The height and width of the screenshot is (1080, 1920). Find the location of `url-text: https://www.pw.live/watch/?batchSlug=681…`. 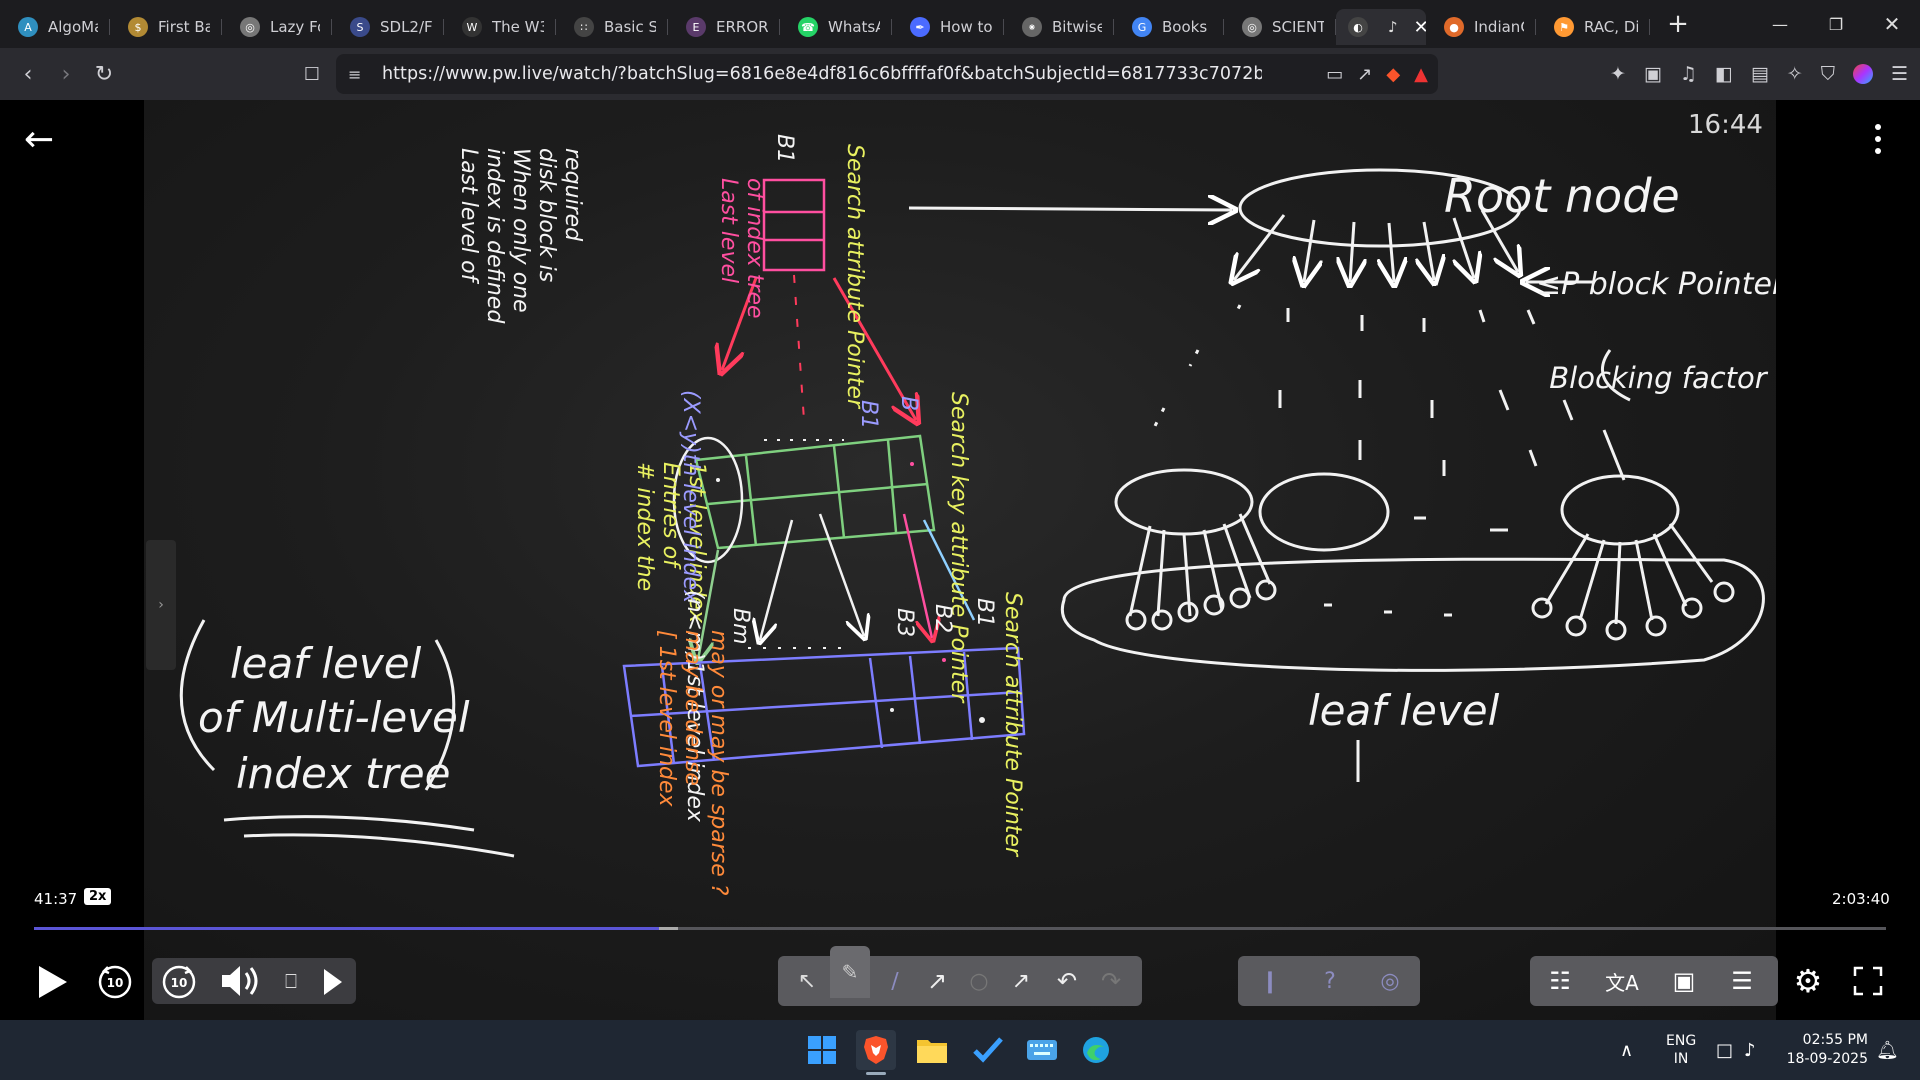

url-text: https://www.pw.live/watch/?batchSlug=681… is located at coordinates (822, 74).